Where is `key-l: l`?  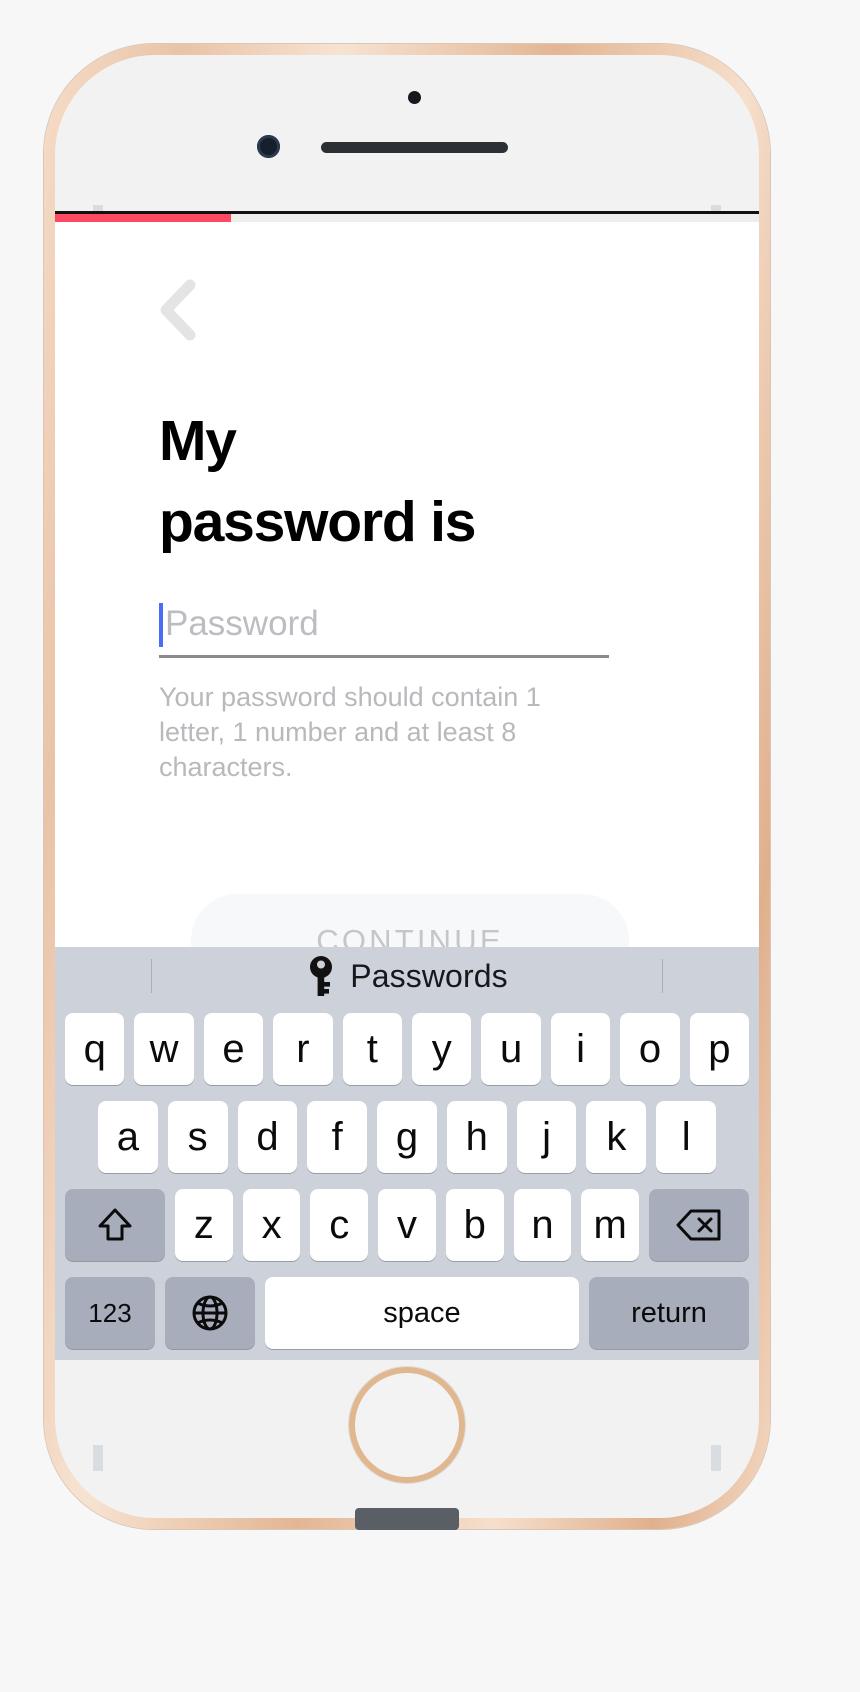 key-l: l is located at coordinates (686, 1137).